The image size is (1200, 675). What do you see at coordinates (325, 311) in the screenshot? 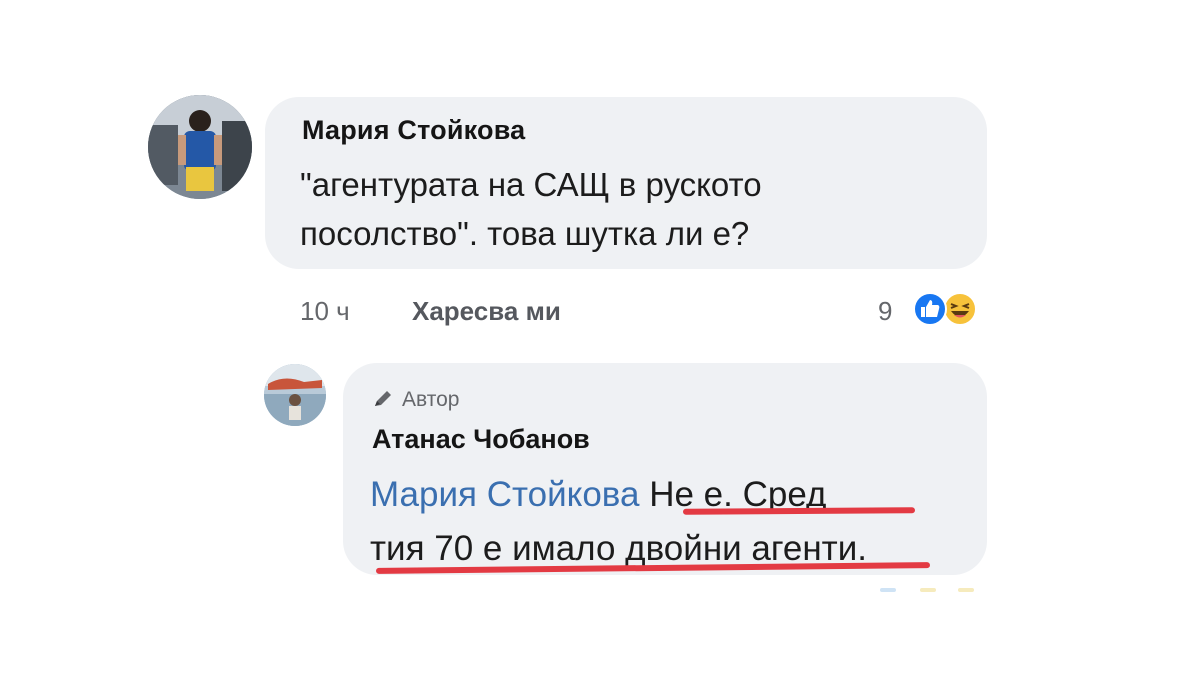
I see `comment-timestamp: 10 ч` at bounding box center [325, 311].